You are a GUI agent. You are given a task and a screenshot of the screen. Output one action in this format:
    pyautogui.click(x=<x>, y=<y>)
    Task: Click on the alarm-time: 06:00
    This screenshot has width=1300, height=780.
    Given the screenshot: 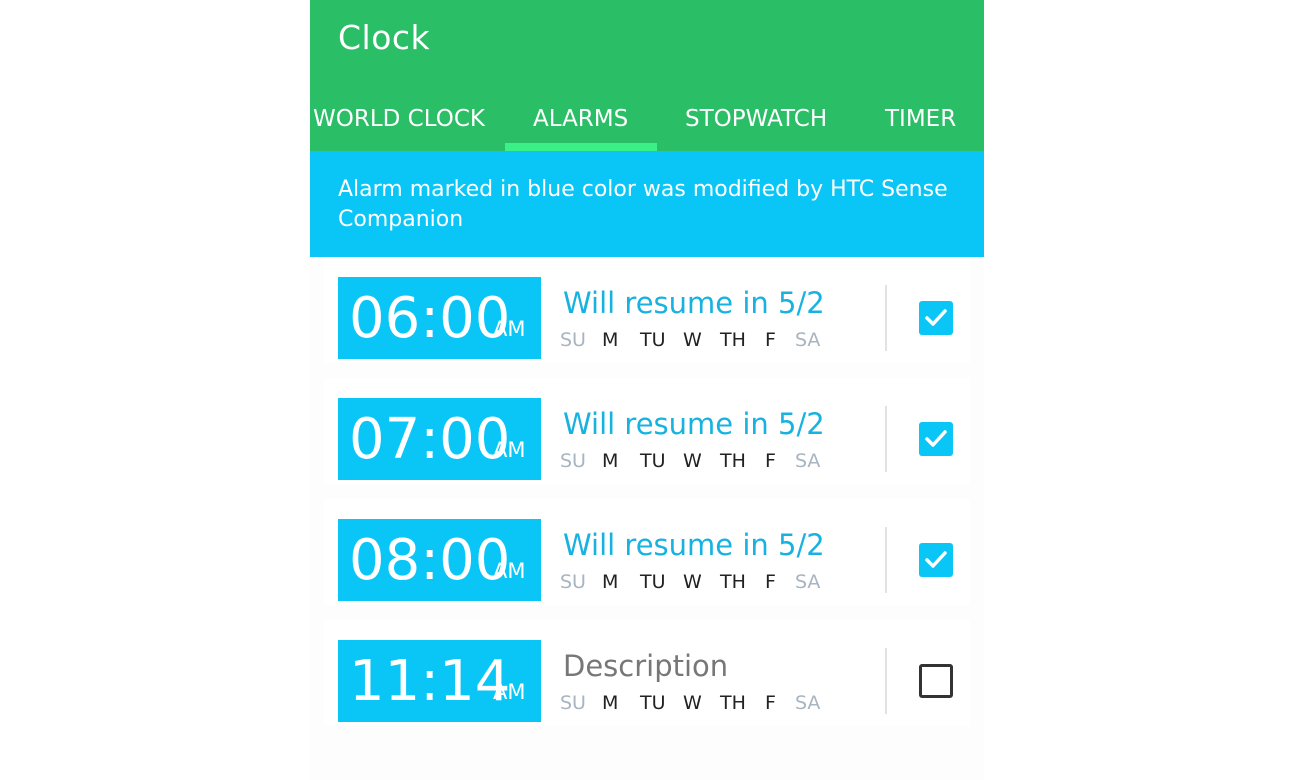 What is the action you would take?
    pyautogui.click(x=430, y=318)
    